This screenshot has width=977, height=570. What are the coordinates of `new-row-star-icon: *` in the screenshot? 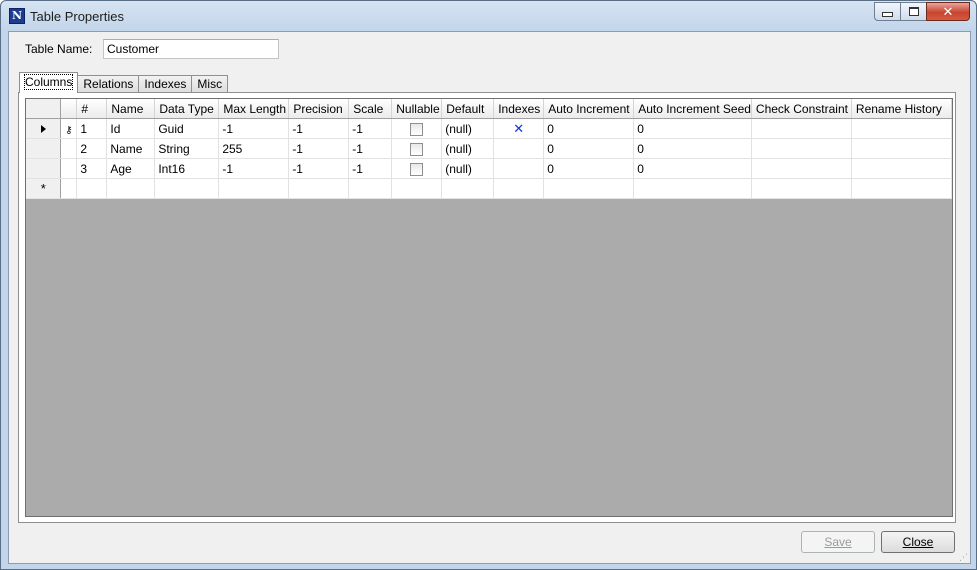 It's located at (43, 188).